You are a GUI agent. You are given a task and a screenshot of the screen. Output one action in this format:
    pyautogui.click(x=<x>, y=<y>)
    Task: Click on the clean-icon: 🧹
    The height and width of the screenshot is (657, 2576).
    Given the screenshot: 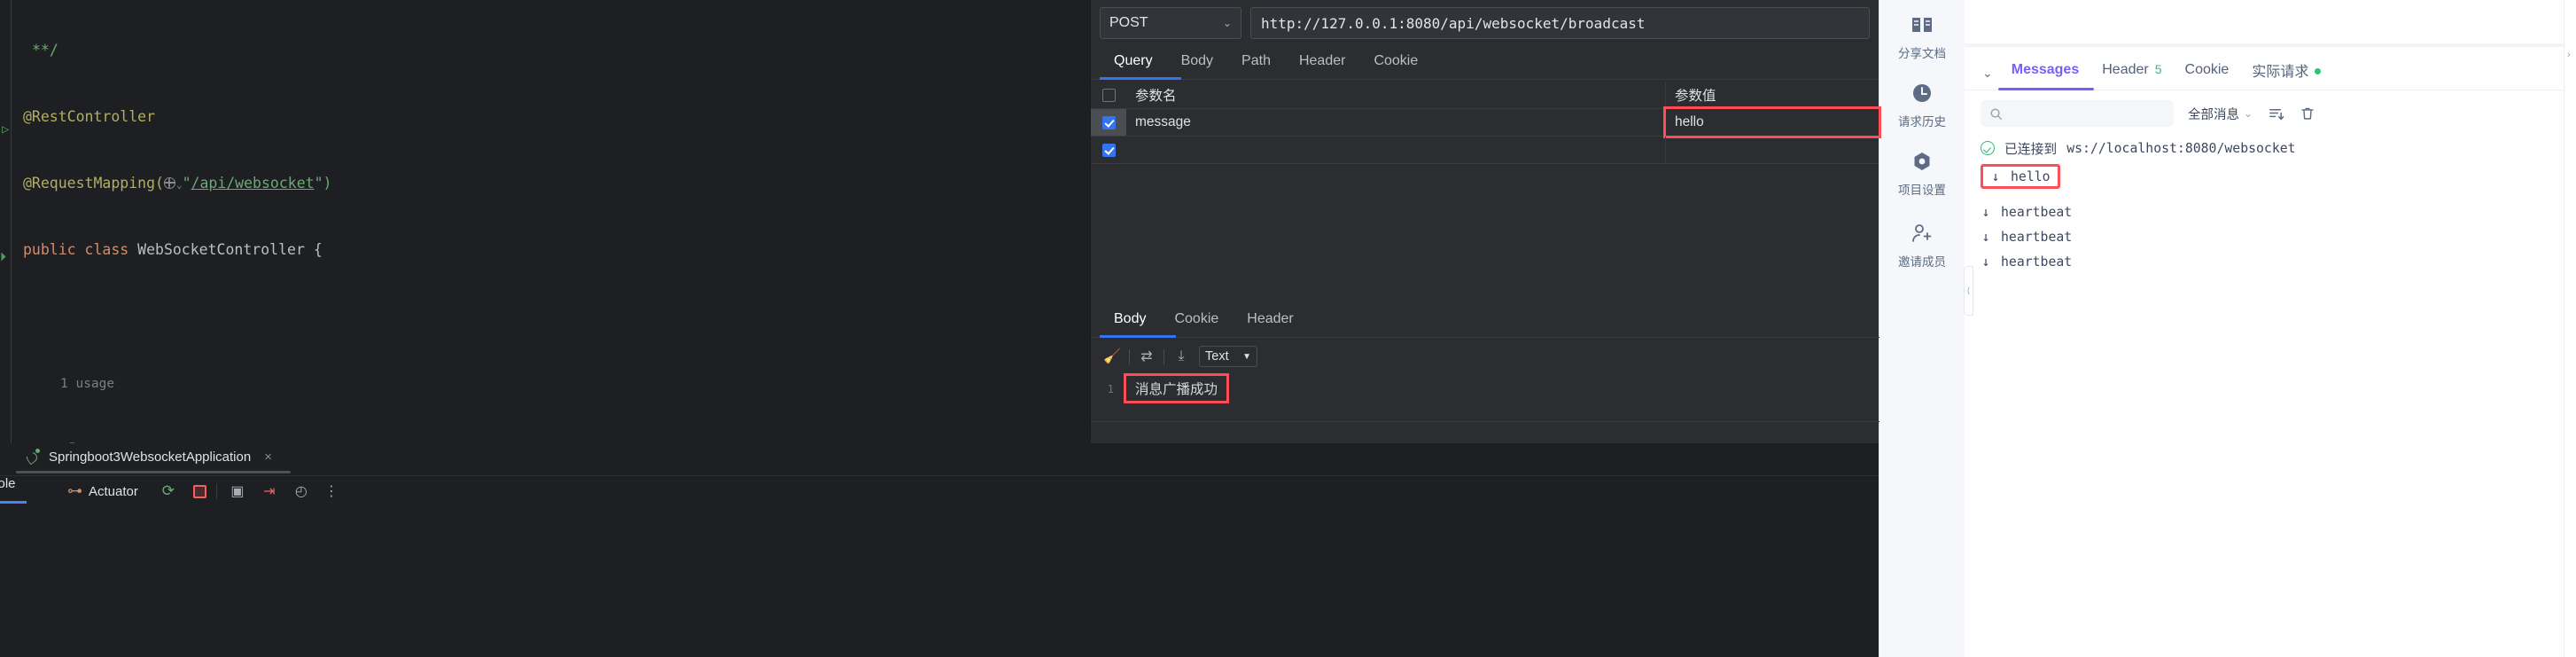 What is the action you would take?
    pyautogui.click(x=1112, y=356)
    